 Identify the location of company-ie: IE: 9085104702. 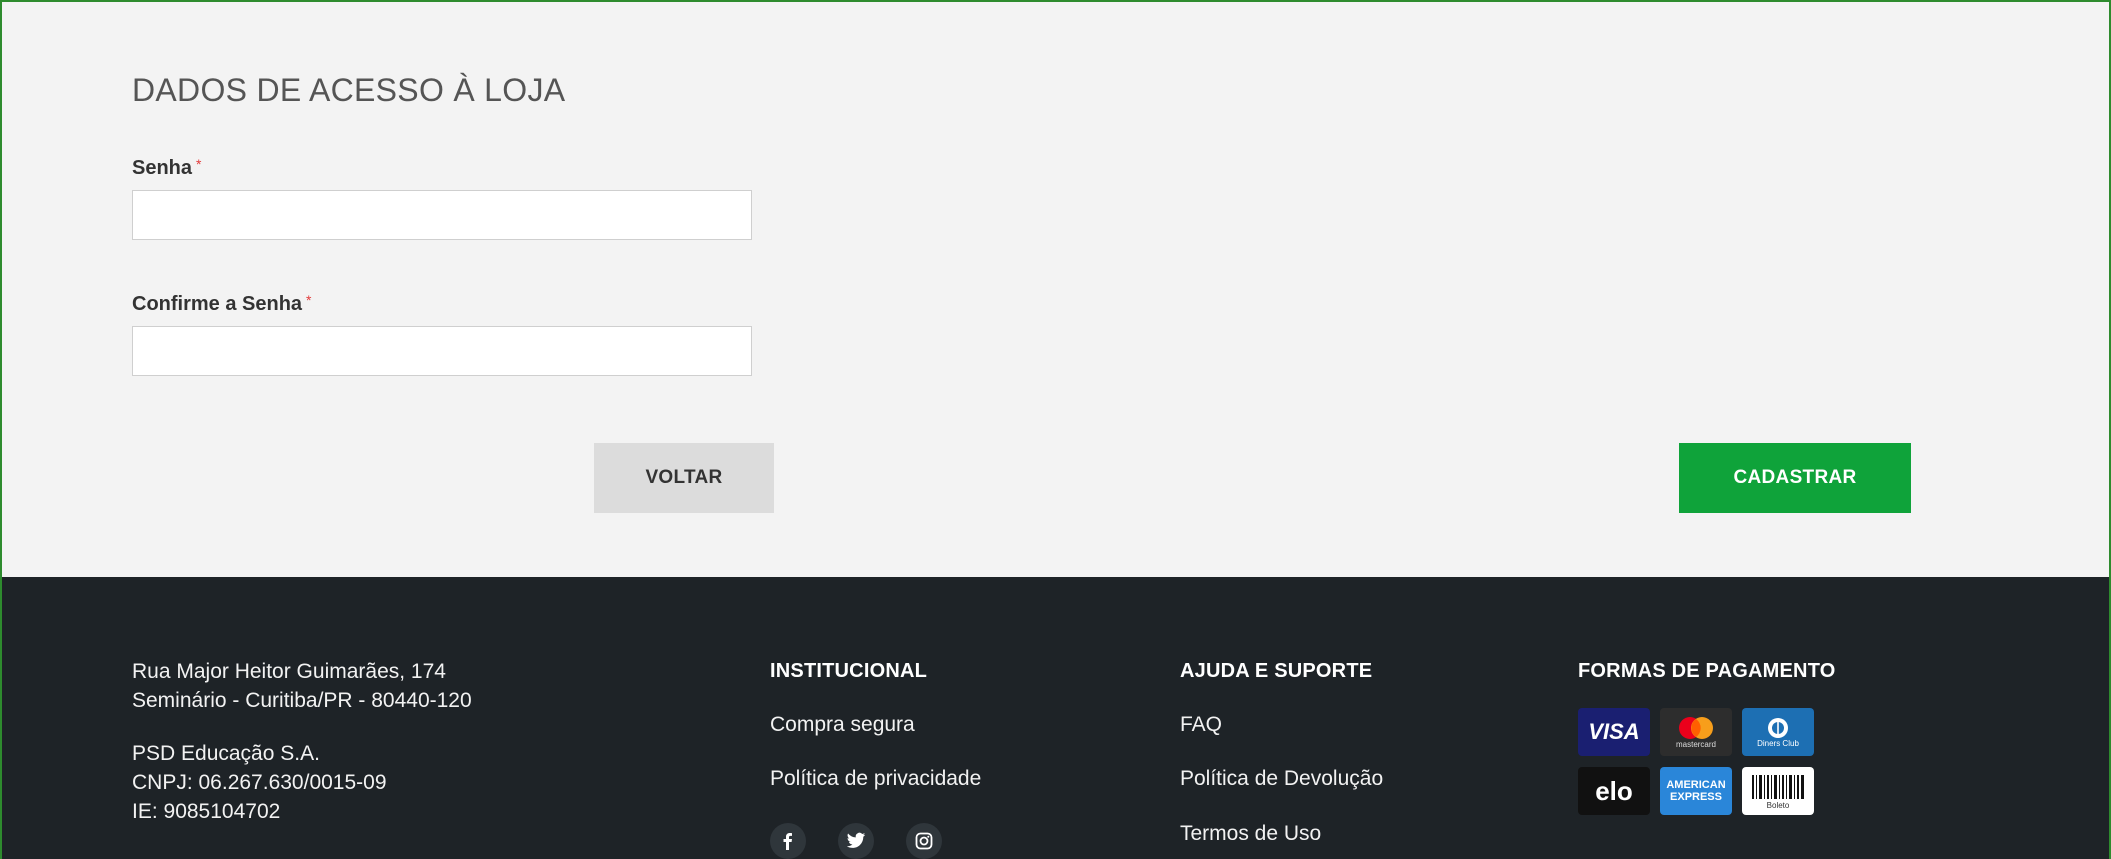
(206, 811).